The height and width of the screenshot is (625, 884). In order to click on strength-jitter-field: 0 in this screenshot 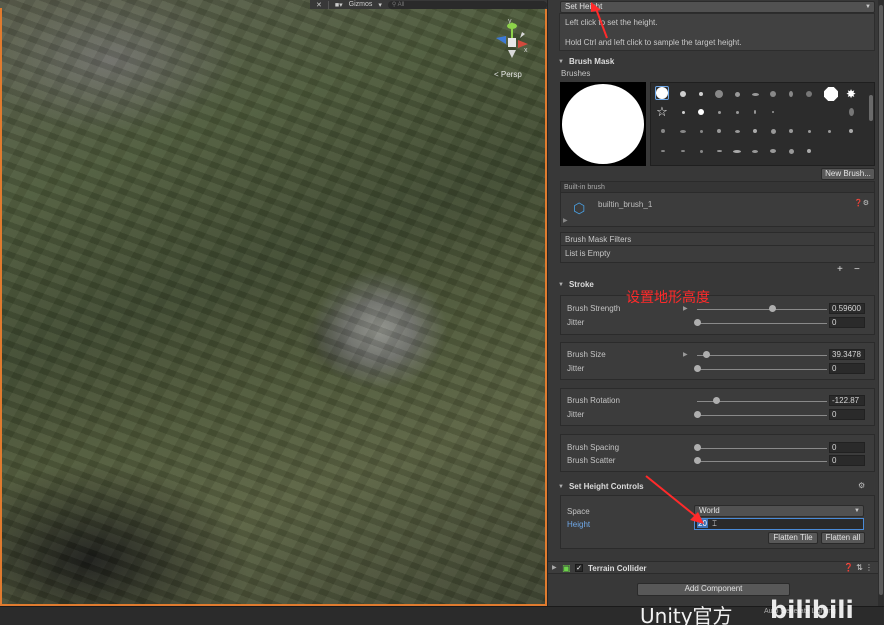, I will do `click(847, 322)`.